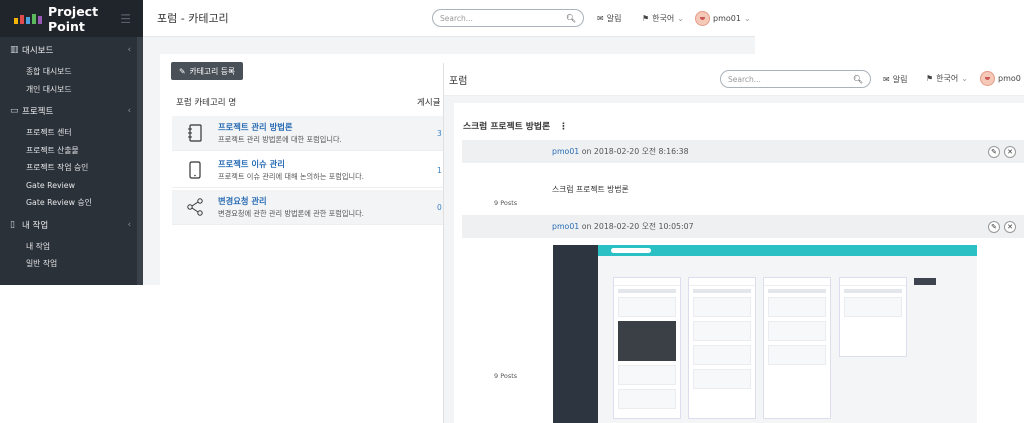  What do you see at coordinates (291, 164) in the screenshot?
I see `category-name: 프로젝트 이슈 관리` at bounding box center [291, 164].